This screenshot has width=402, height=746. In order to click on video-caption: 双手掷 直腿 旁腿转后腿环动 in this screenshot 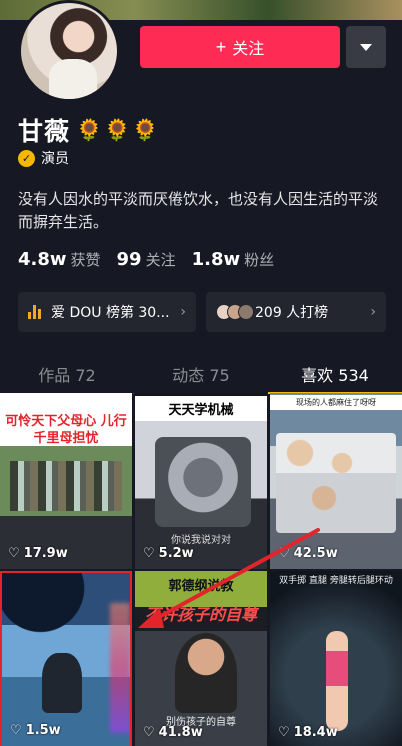, I will do `click(336, 581)`.